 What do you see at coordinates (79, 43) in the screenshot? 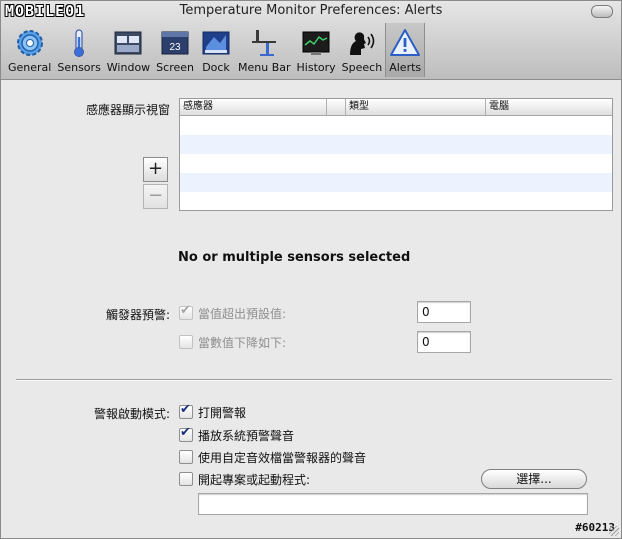
I see `thermometer-icon` at bounding box center [79, 43].